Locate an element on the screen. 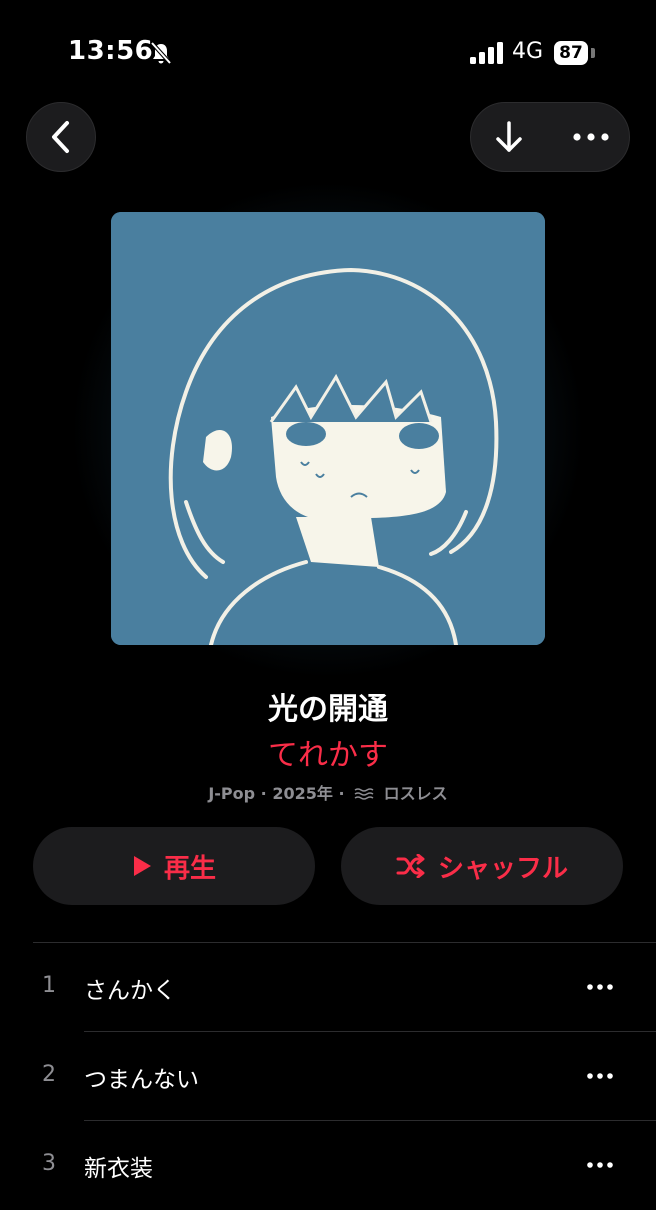 This screenshot has height=1210, width=656. bell-slash-icon is located at coordinates (161, 53).